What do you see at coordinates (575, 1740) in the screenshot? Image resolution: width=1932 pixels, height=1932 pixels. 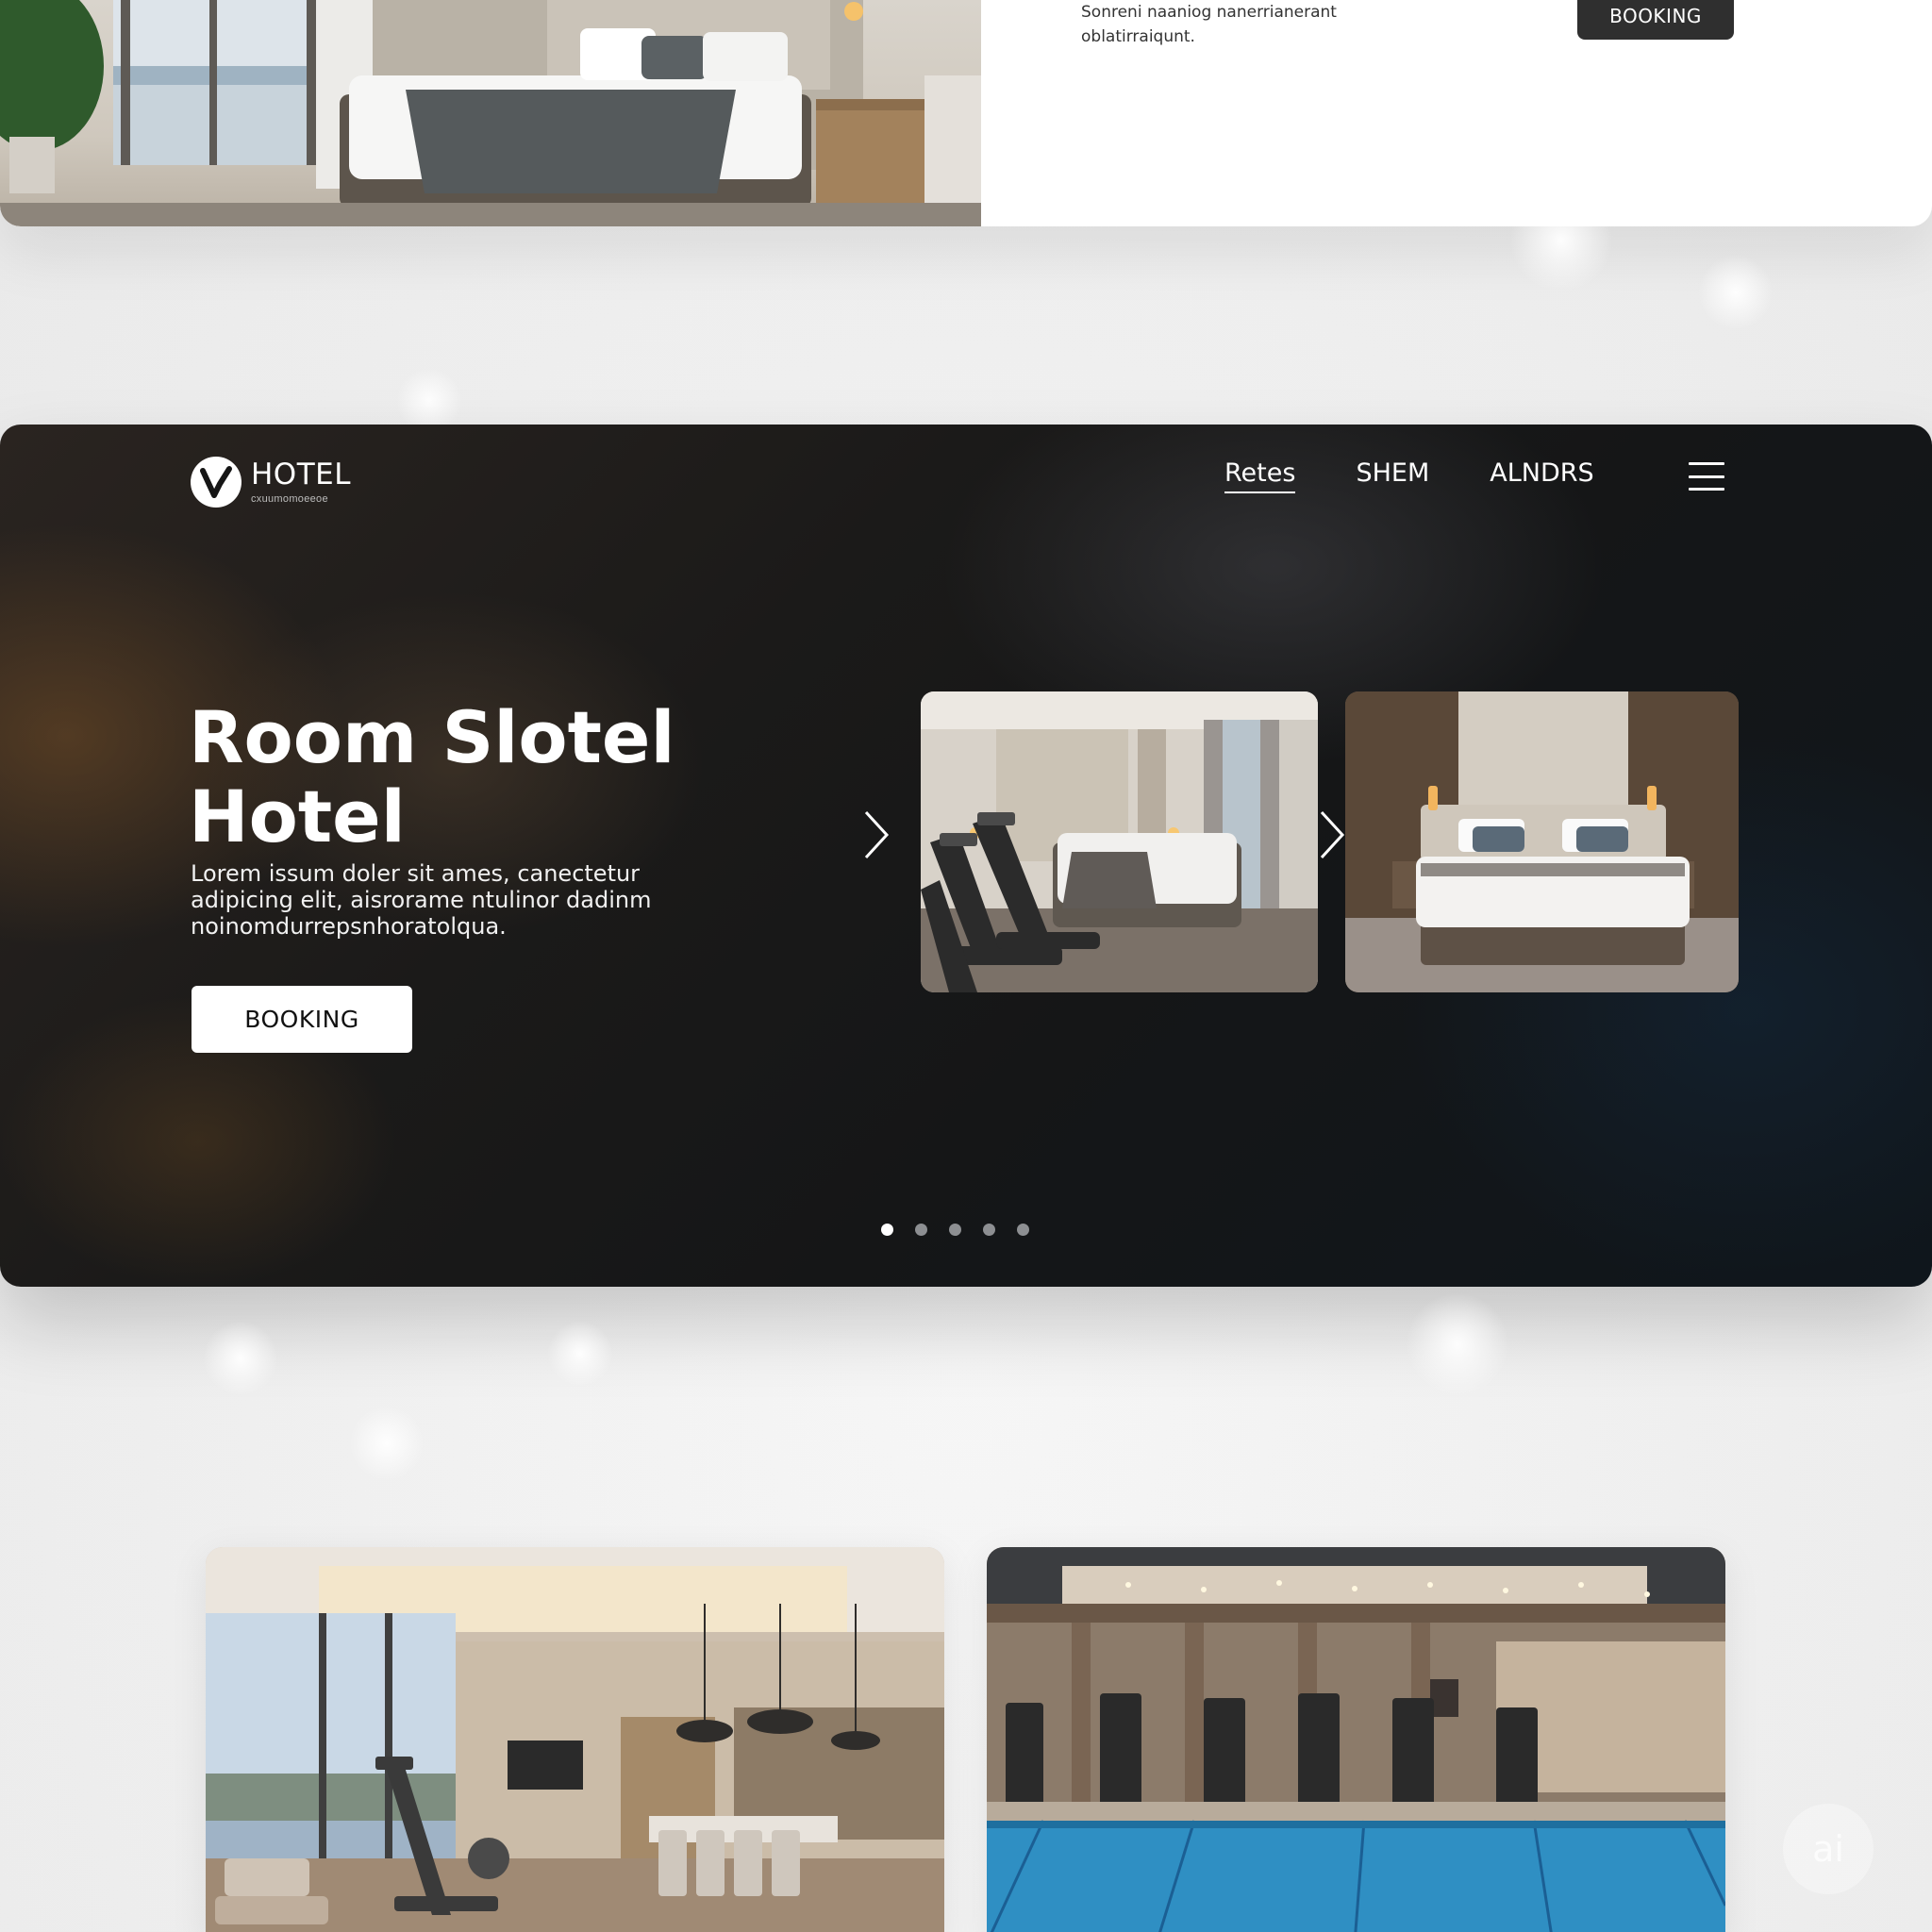 I see `gallery-card-lounge` at bounding box center [575, 1740].